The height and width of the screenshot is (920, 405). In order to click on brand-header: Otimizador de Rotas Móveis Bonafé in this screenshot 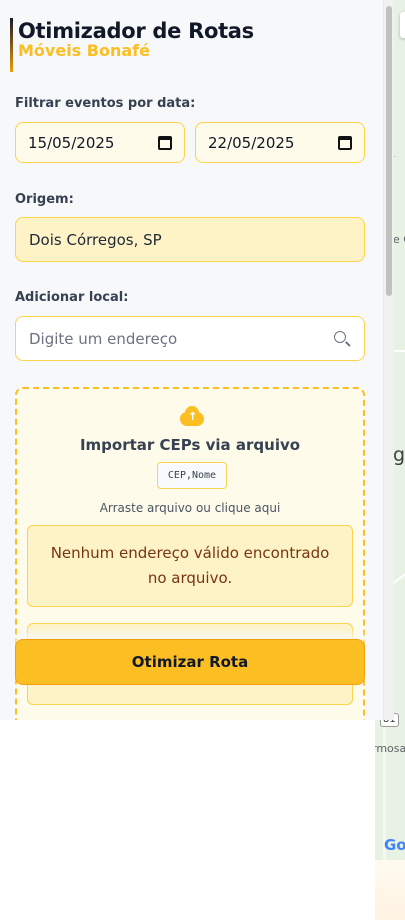, I will do `click(132, 45)`.